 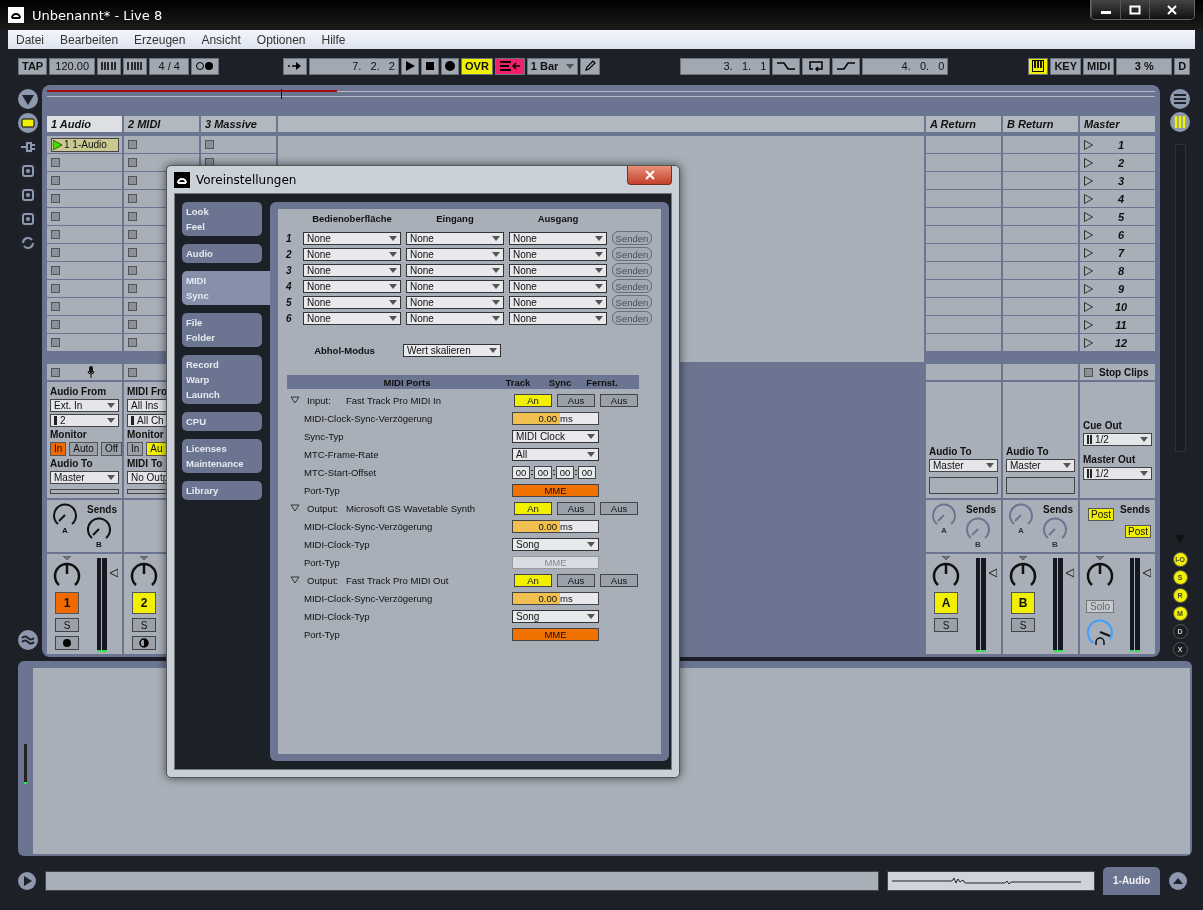 I want to click on track-activator-button: A, so click(x=946, y=603).